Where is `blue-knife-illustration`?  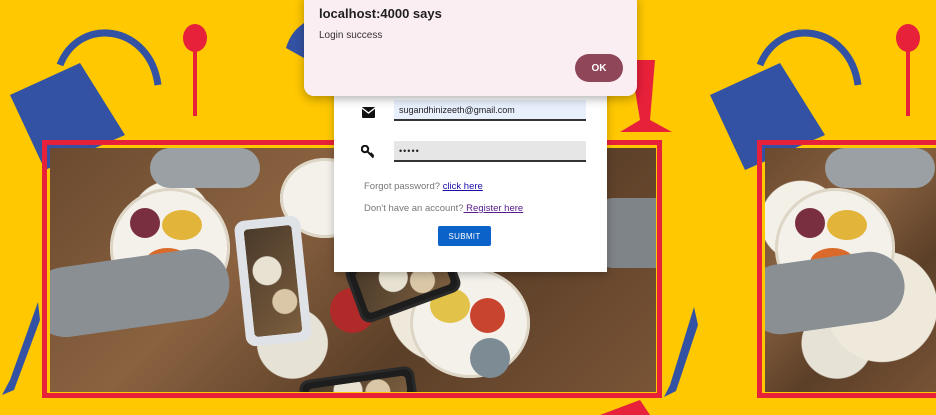 blue-knife-illustration is located at coordinates (21, 348).